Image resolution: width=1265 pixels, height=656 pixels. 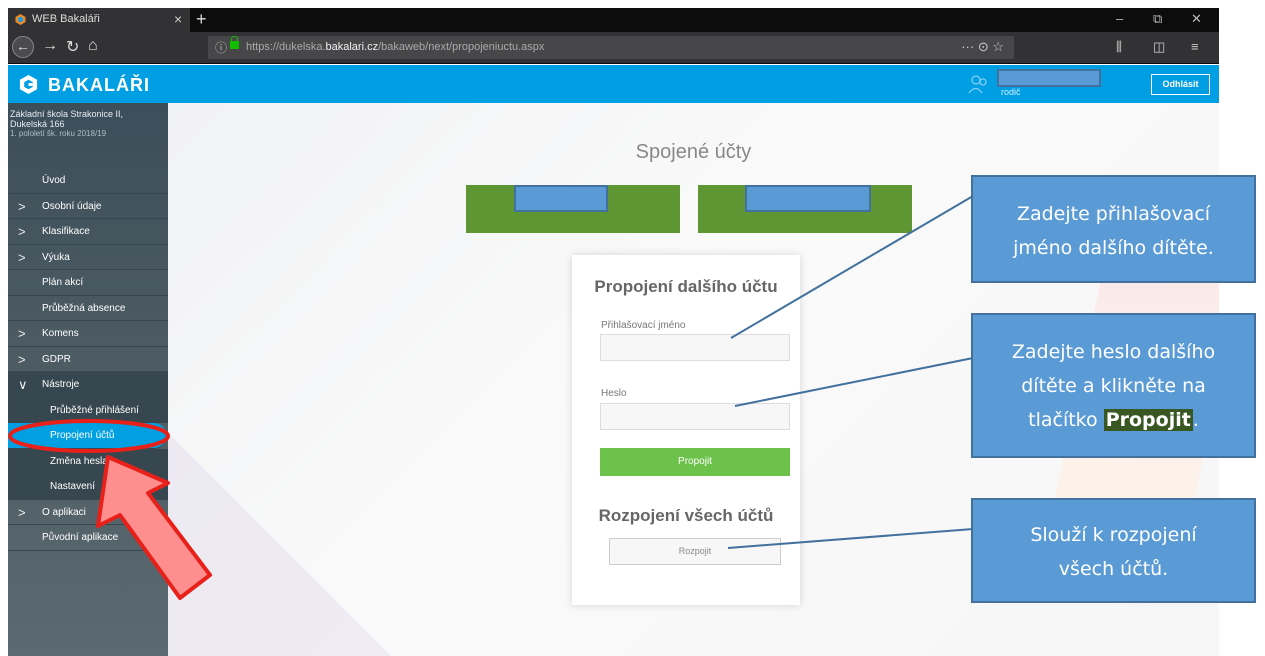 I want to click on sidebar-item-propojeni-uctu: Propojení účtů, so click(x=87, y=436).